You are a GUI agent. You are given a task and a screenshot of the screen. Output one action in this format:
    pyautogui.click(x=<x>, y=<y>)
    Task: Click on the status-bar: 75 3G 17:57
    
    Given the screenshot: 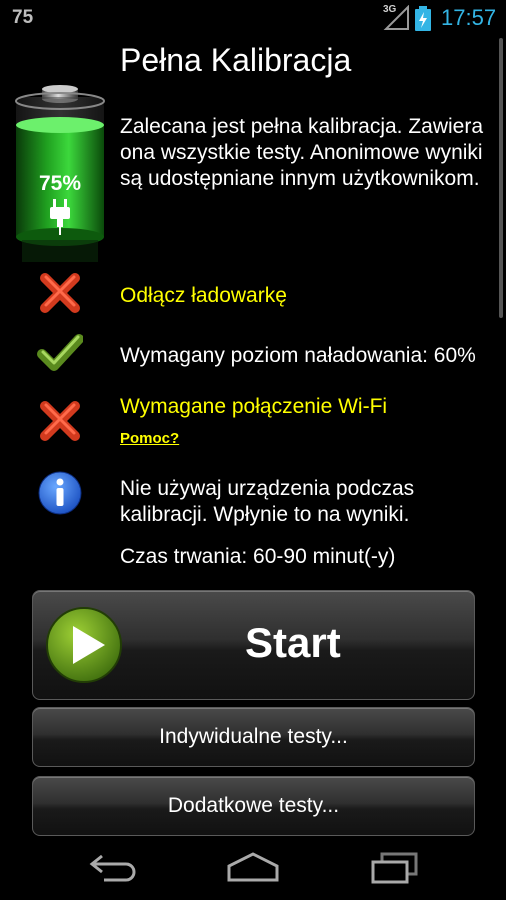 What is the action you would take?
    pyautogui.click(x=253, y=18)
    